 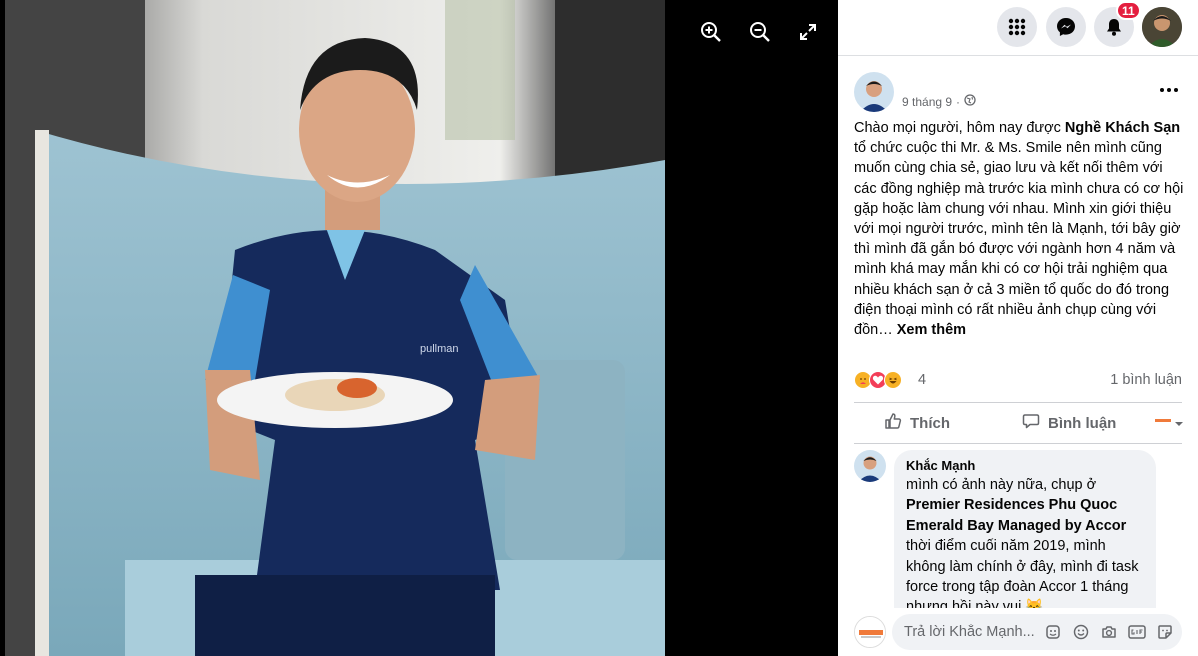 What do you see at coordinates (1179, 423) in the screenshot?
I see `chevron-down-icon` at bounding box center [1179, 423].